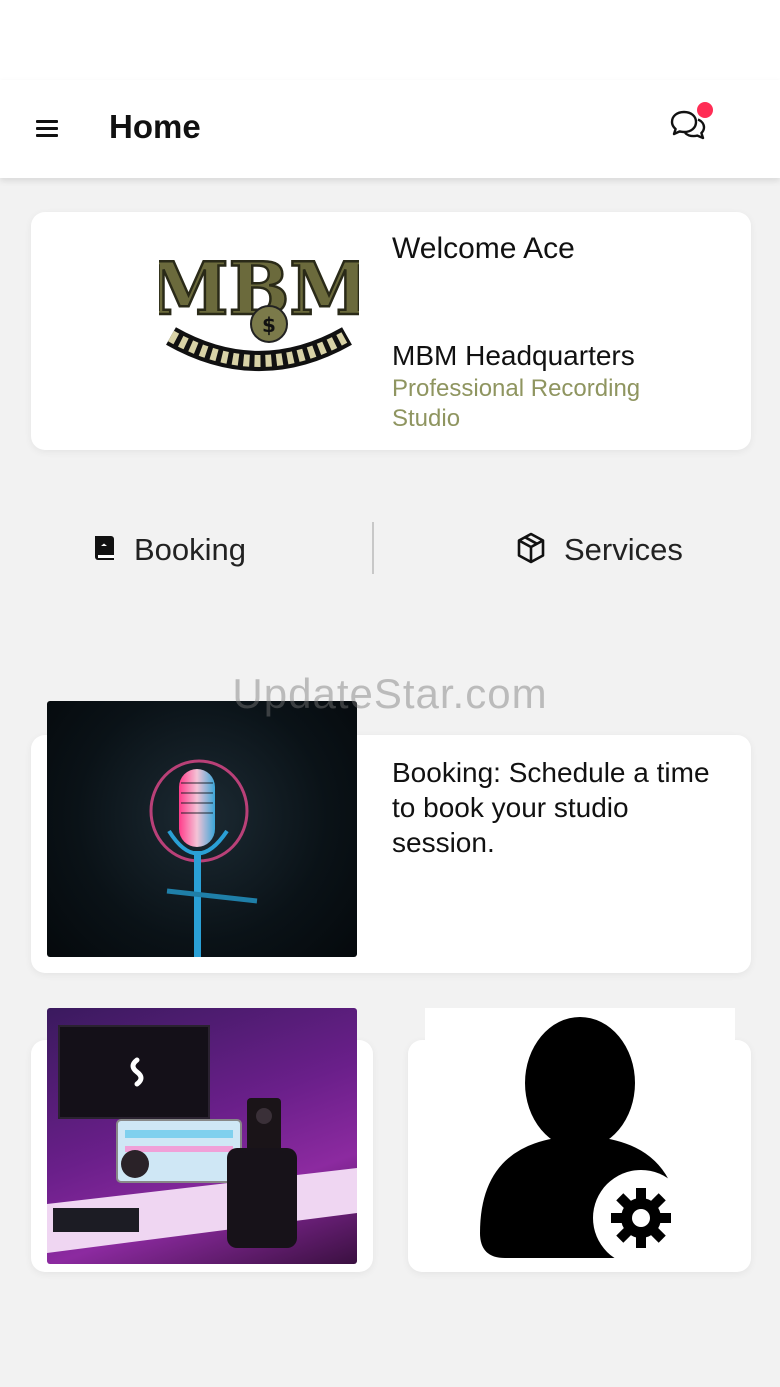 The width and height of the screenshot is (780, 1387). I want to click on services-nav-label: Services, so click(623, 549).